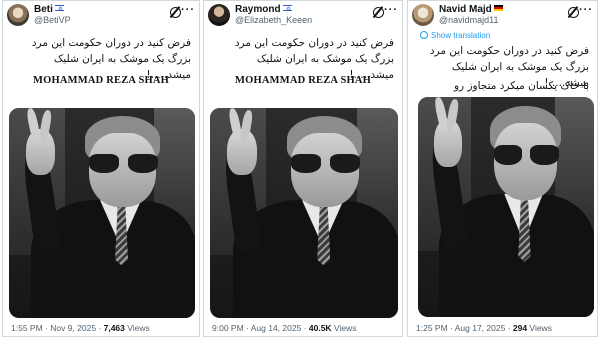  What do you see at coordinates (260, 328) in the screenshot?
I see `tweet-timestamp: 9:00 PM · Aug 14, 2025 ·` at bounding box center [260, 328].